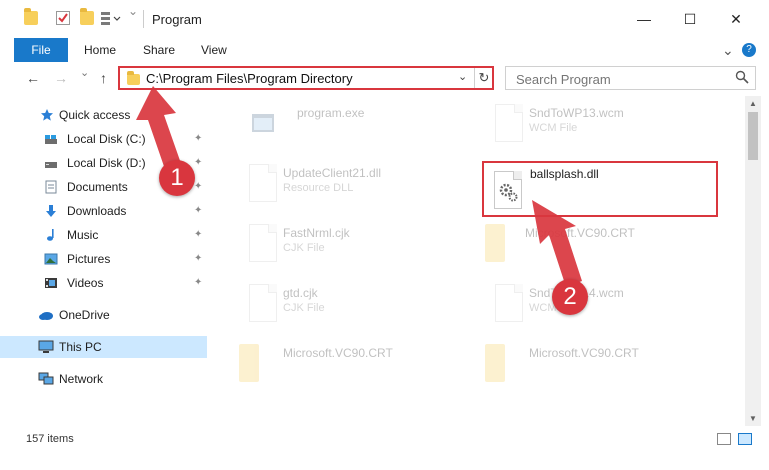 This screenshot has width=769, height=470. Describe the element at coordinates (177, 178) in the screenshot. I see `step-1-badge: 1` at that location.